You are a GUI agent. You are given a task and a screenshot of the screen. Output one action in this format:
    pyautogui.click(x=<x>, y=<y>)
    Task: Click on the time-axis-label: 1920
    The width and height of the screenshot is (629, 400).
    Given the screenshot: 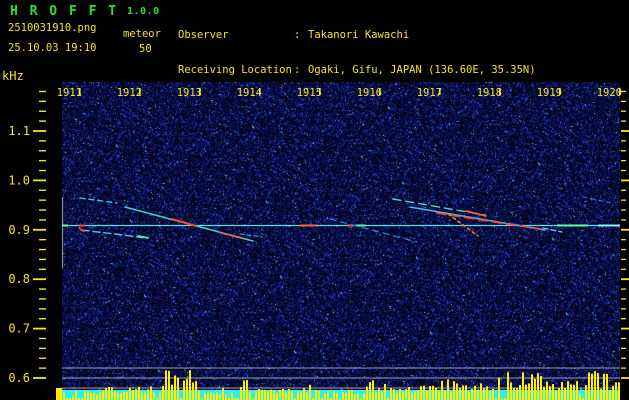 What is the action you would take?
    pyautogui.click(x=609, y=93)
    